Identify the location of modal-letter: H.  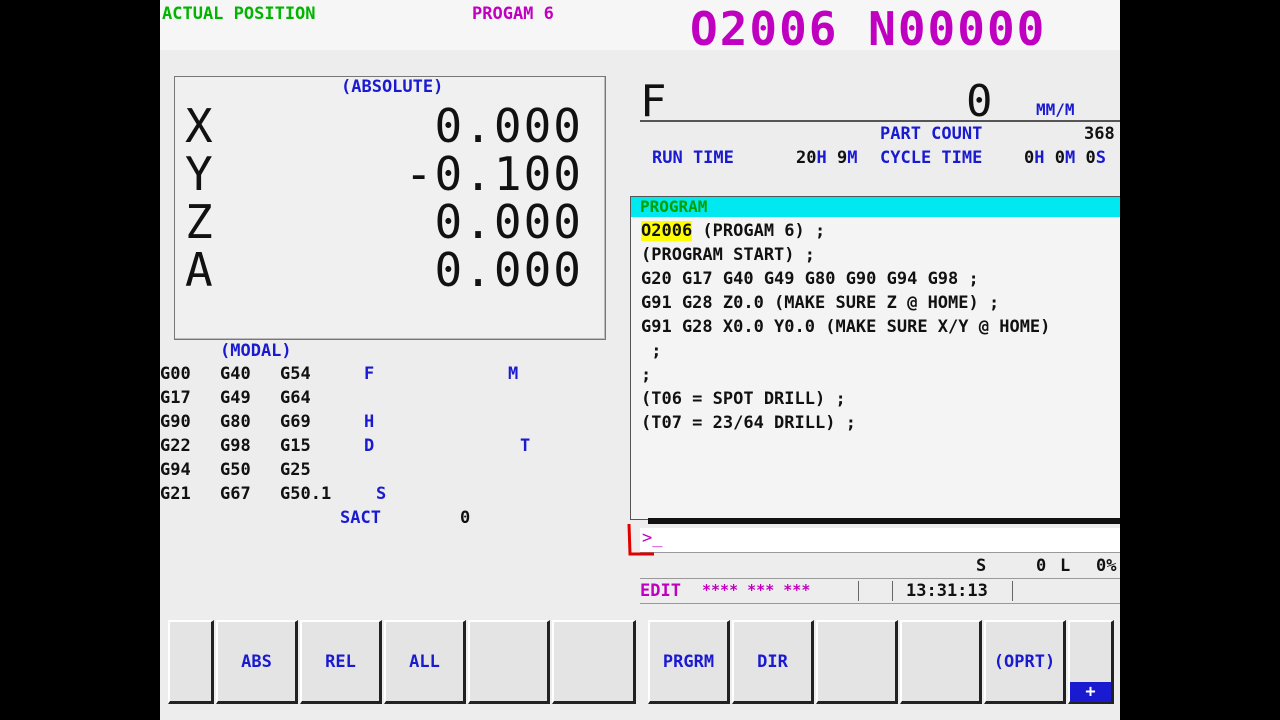
(369, 422).